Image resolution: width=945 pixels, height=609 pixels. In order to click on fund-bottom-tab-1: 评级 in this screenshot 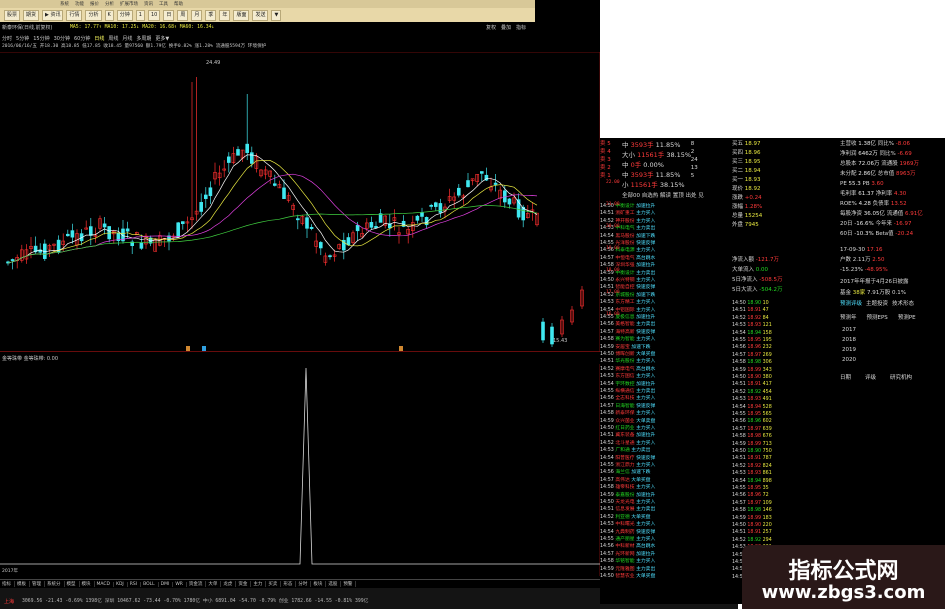, I will do `click(870, 378)`.